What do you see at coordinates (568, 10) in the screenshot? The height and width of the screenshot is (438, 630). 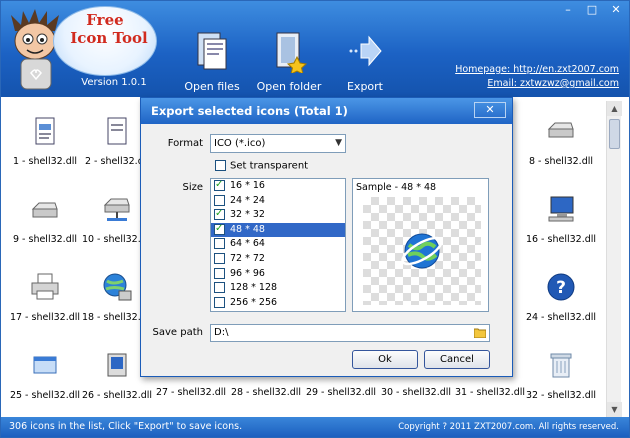 I see `minimize-button: –` at bounding box center [568, 10].